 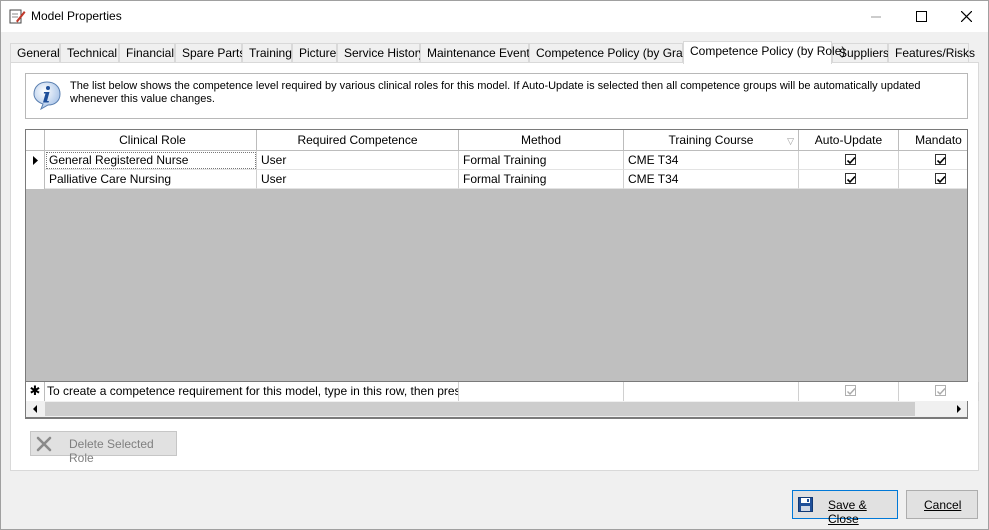 I want to click on new-row-selector: ✱, so click(x=35, y=391).